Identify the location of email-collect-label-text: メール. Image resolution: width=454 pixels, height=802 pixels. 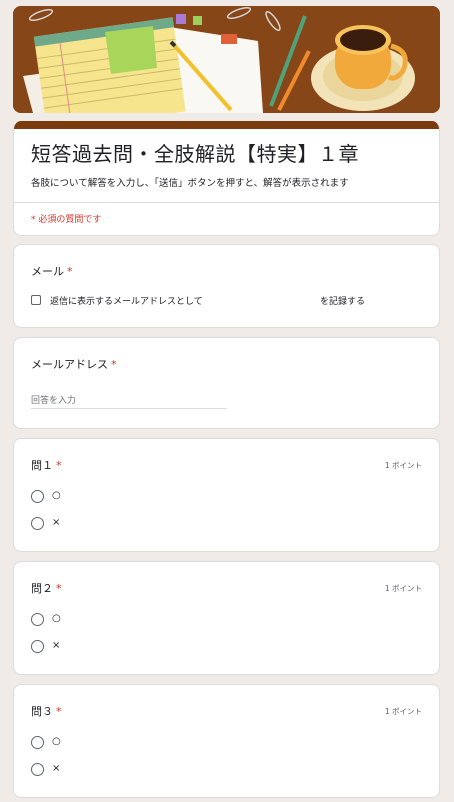
(47, 271).